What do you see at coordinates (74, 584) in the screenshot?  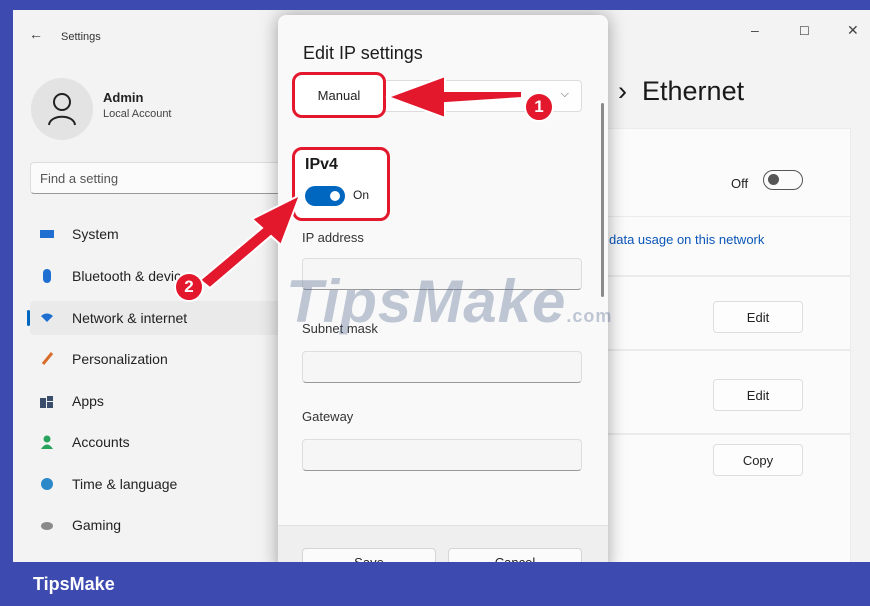 I see `footer-brand: TipsMake` at bounding box center [74, 584].